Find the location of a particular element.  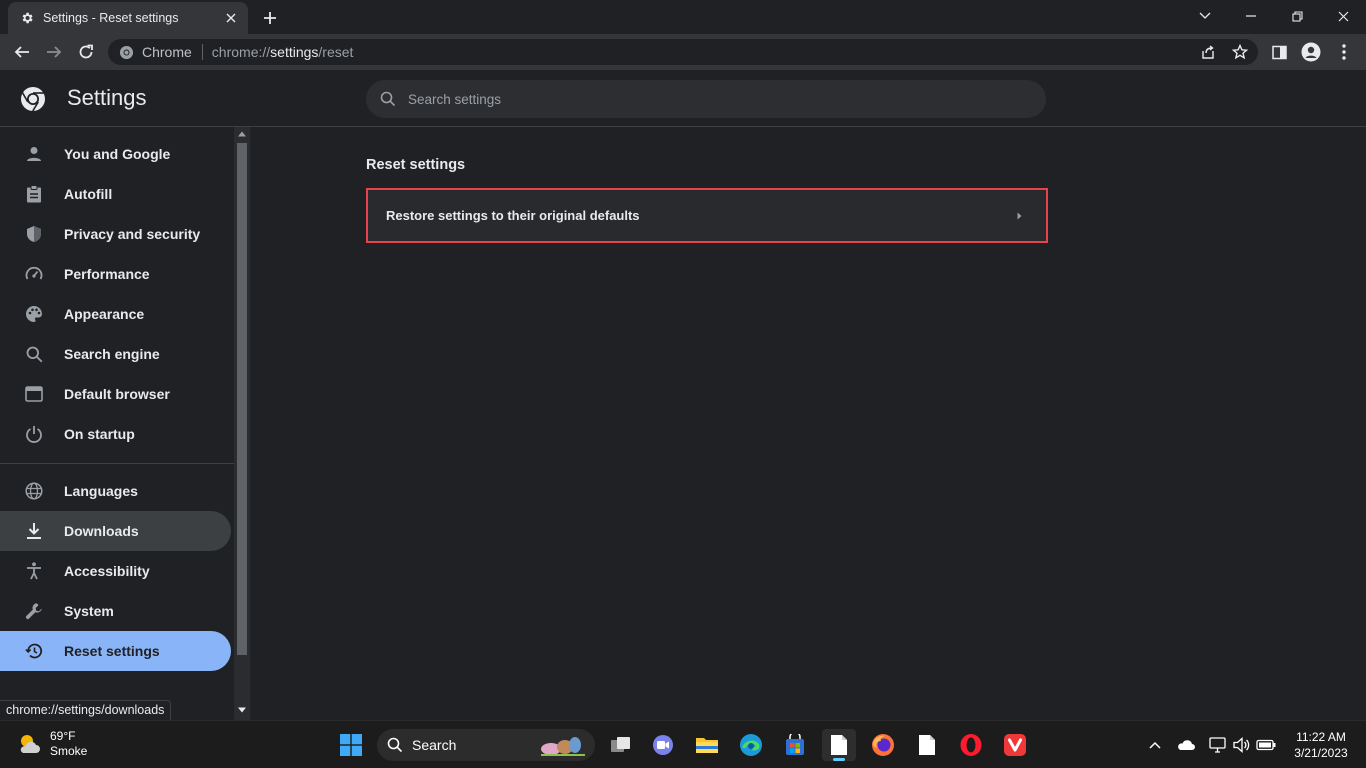

notepad-file-icon-active is located at coordinates (839, 745).